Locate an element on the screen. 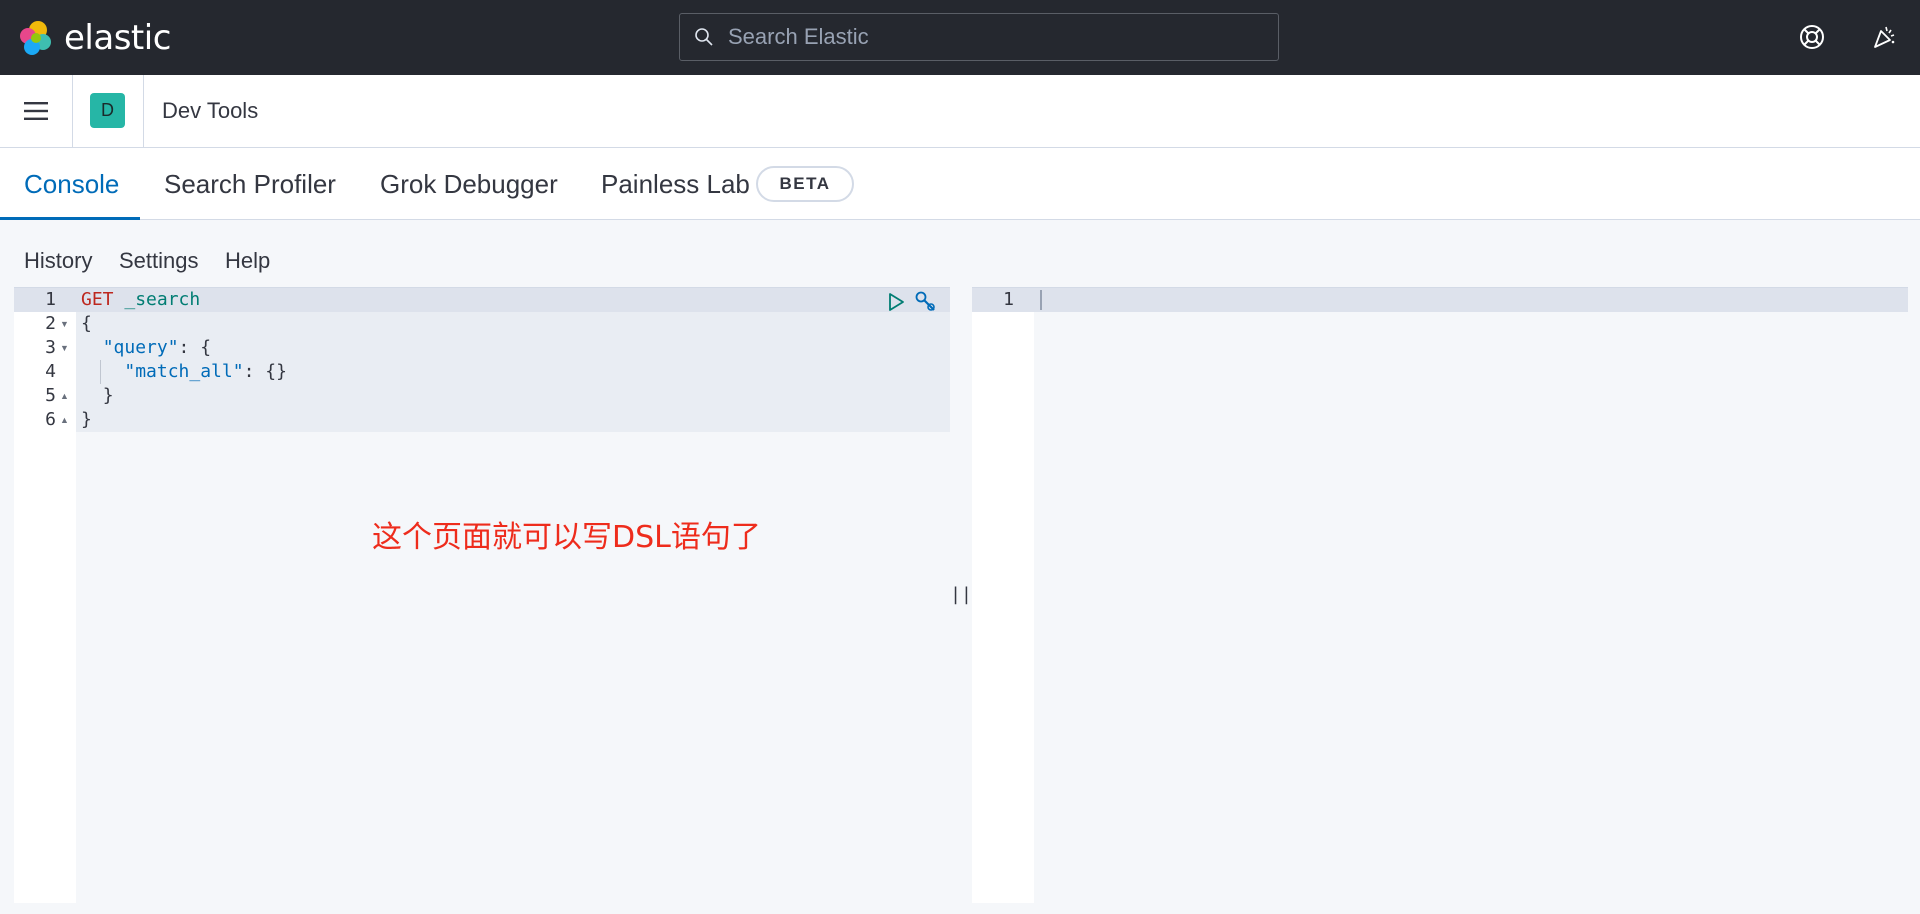 This screenshot has height=914, width=1920. elastic-logo-icon is located at coordinates (35, 38).